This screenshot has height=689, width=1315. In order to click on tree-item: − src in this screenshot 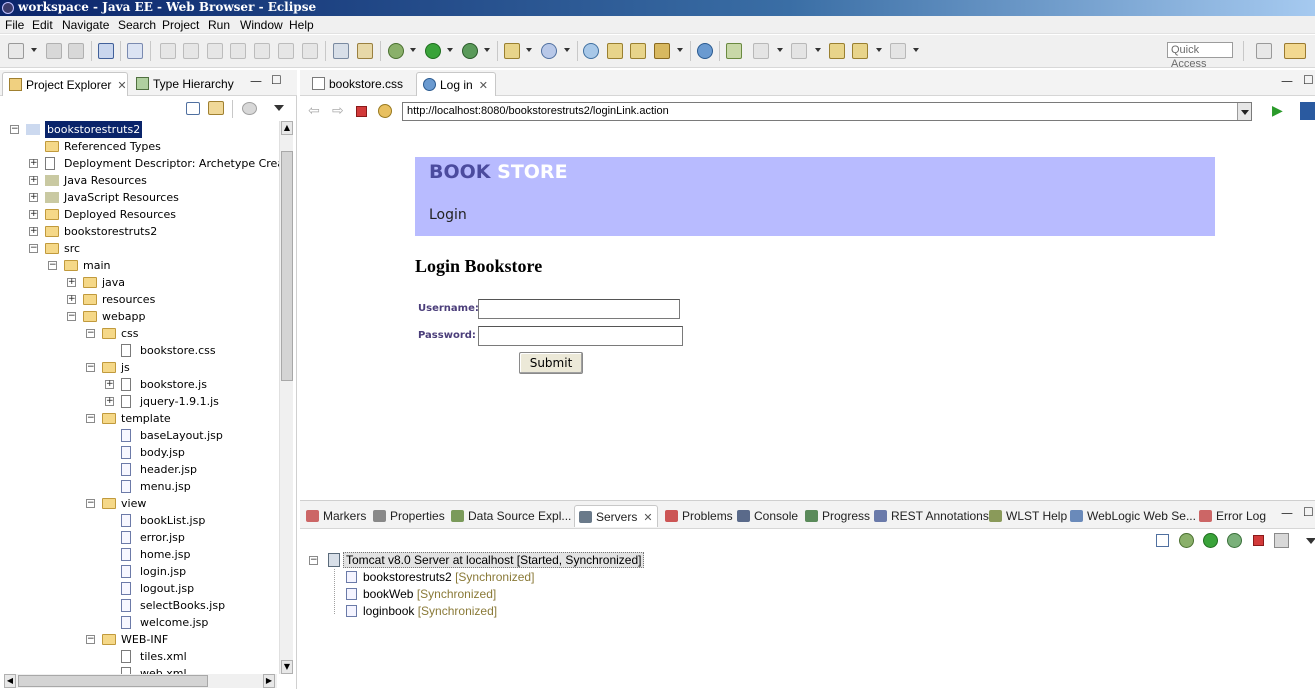, I will do `click(140, 248)`.